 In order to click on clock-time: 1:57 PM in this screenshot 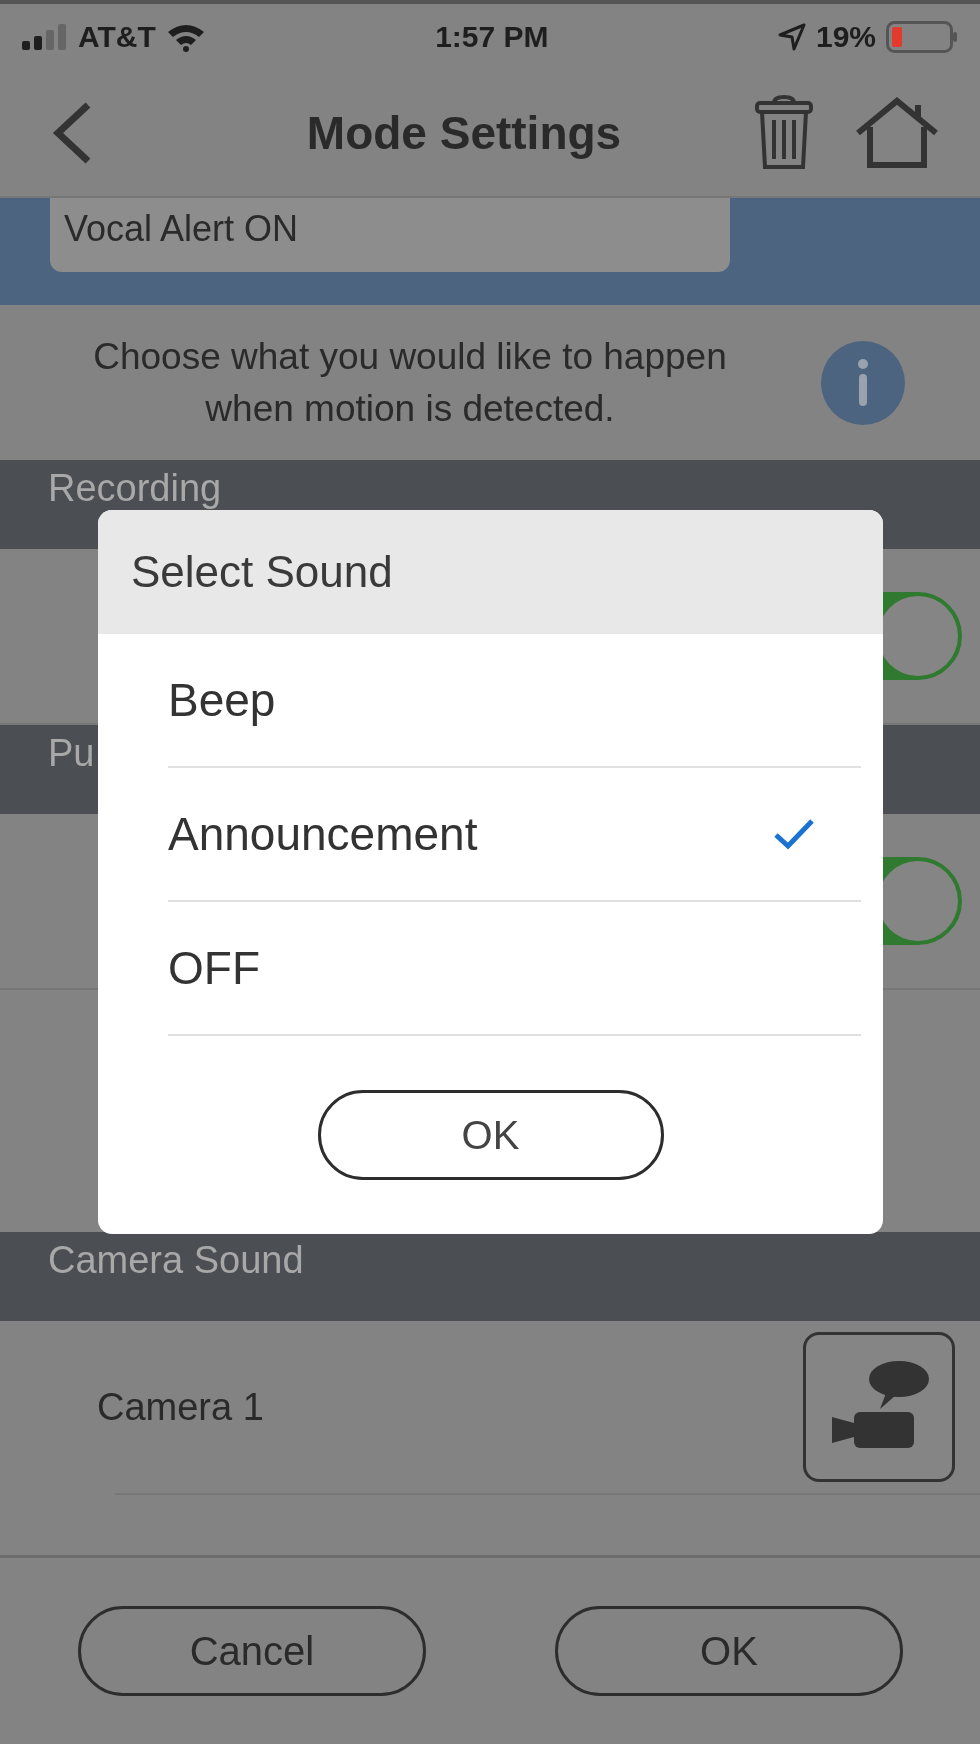, I will do `click(492, 37)`.